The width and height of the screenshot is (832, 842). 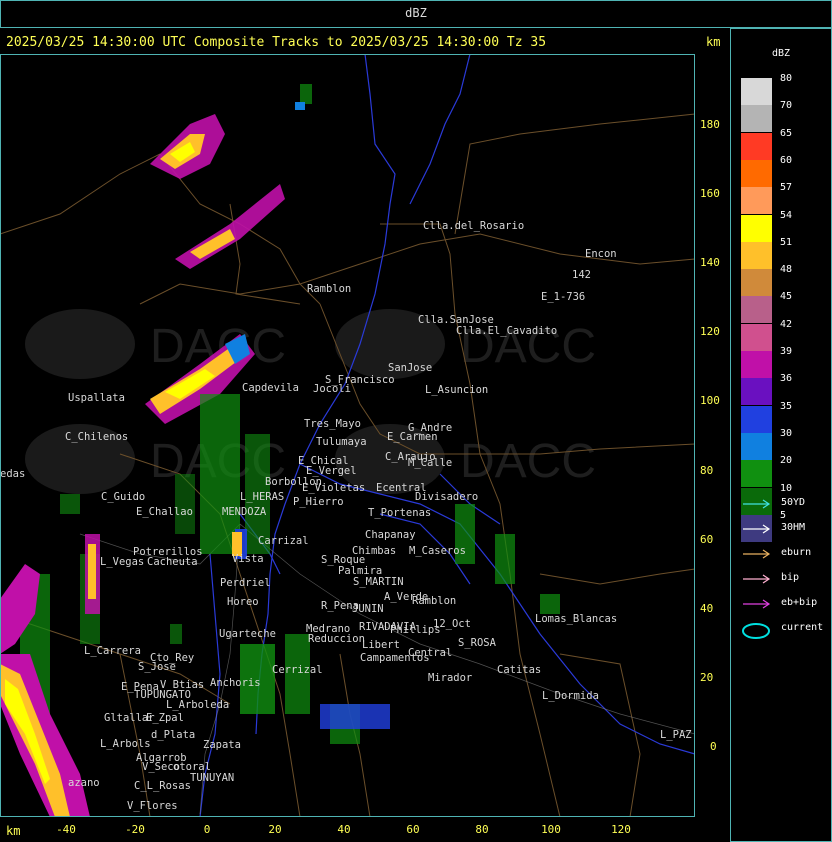 I want to click on x-tick: 40, so click(x=344, y=829).